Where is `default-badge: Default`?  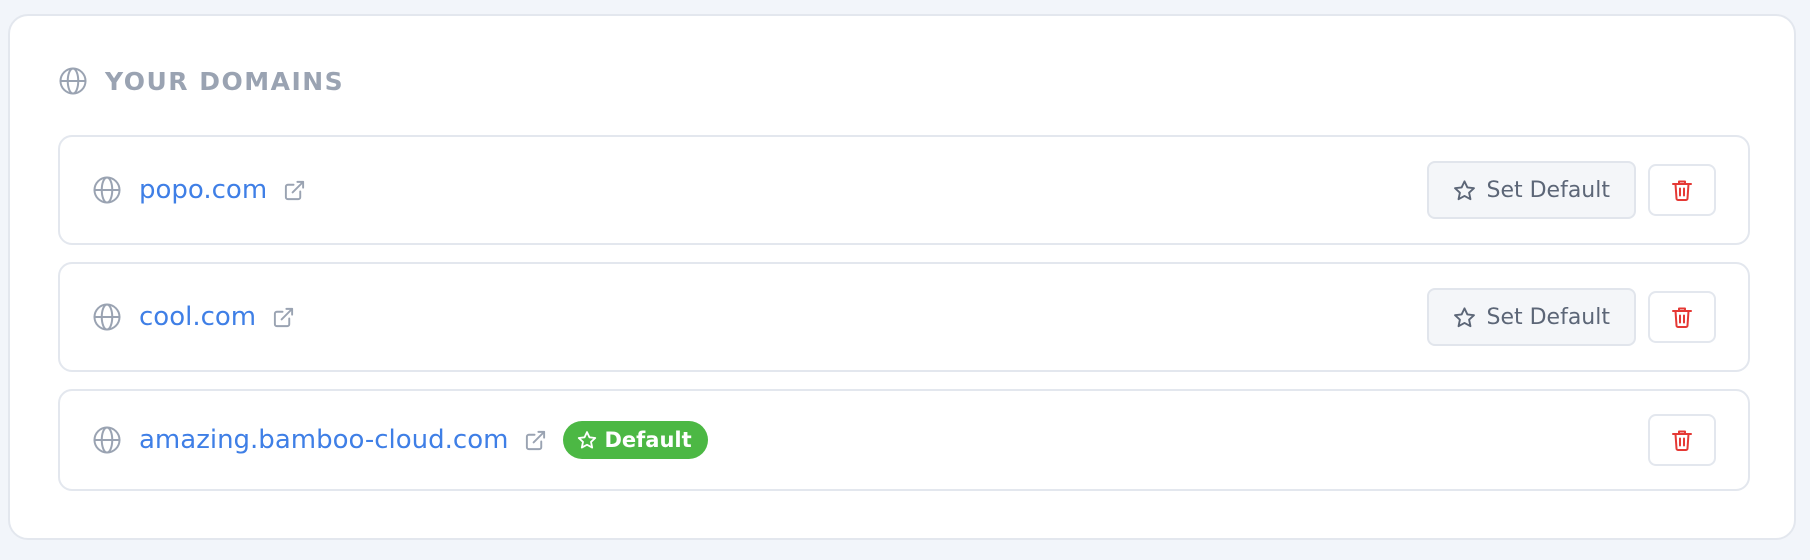 default-badge: Default is located at coordinates (635, 440).